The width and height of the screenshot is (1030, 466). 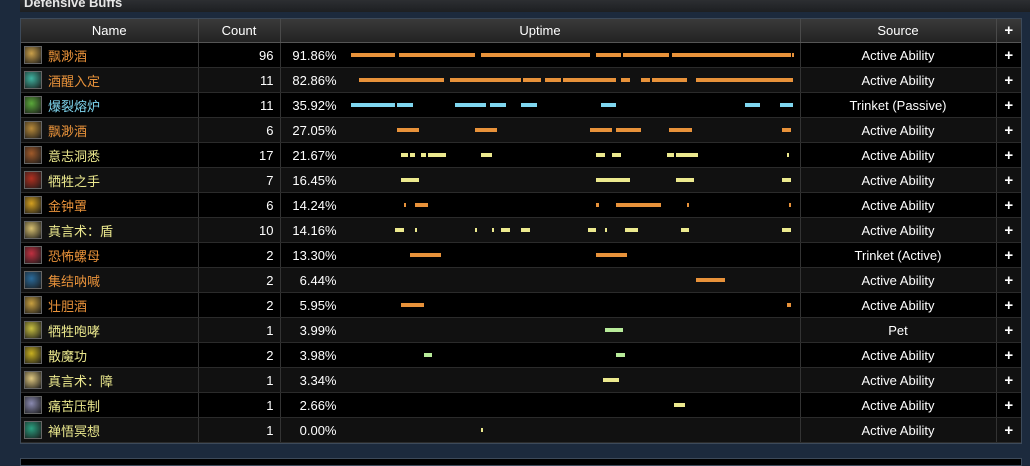 I want to click on column-header-uptime: Uptime, so click(x=540, y=31).